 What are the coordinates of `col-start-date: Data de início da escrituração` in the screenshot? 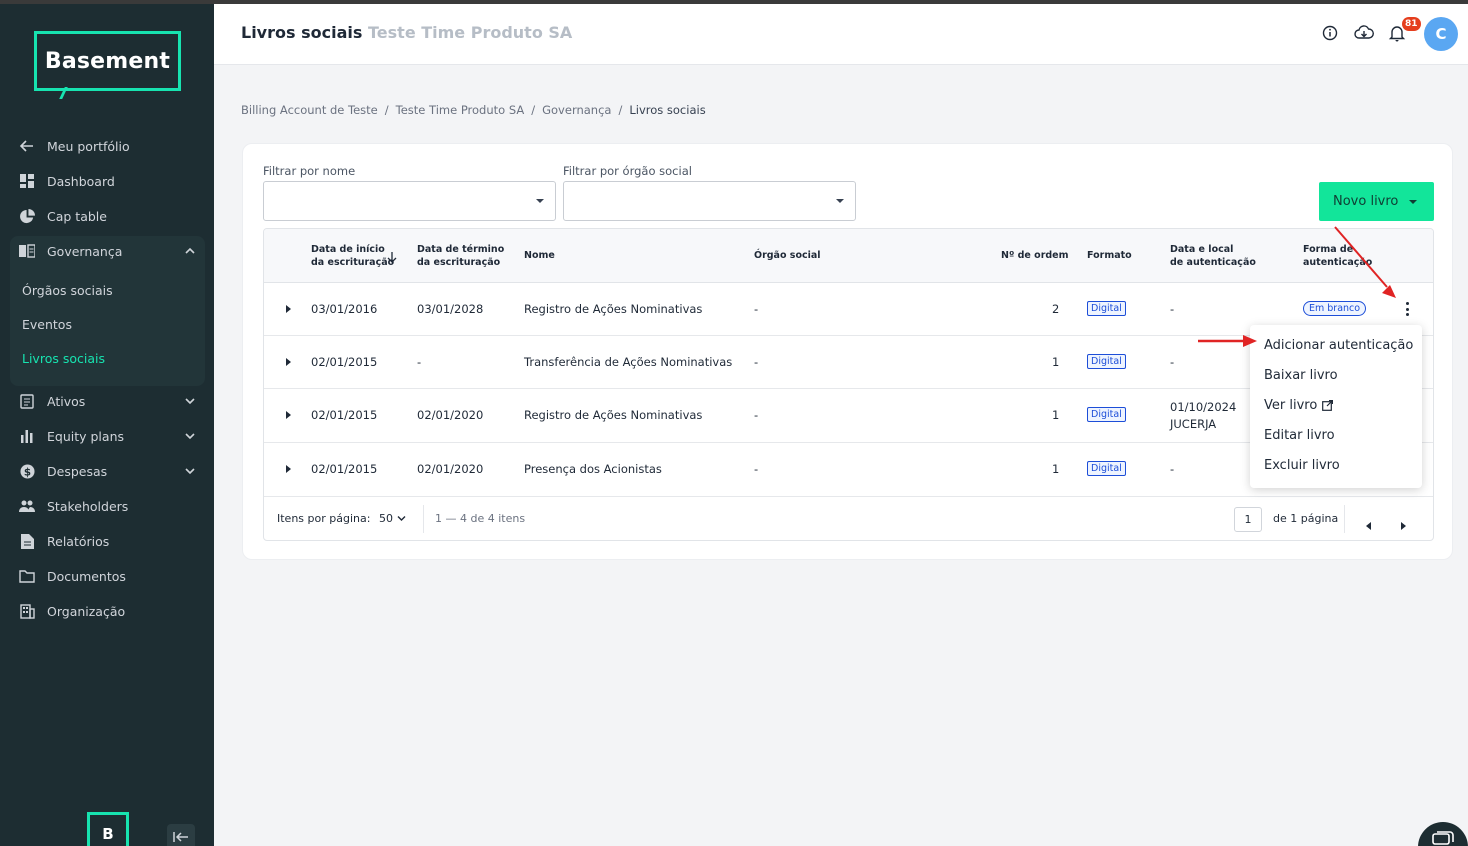 It's located at (352, 256).